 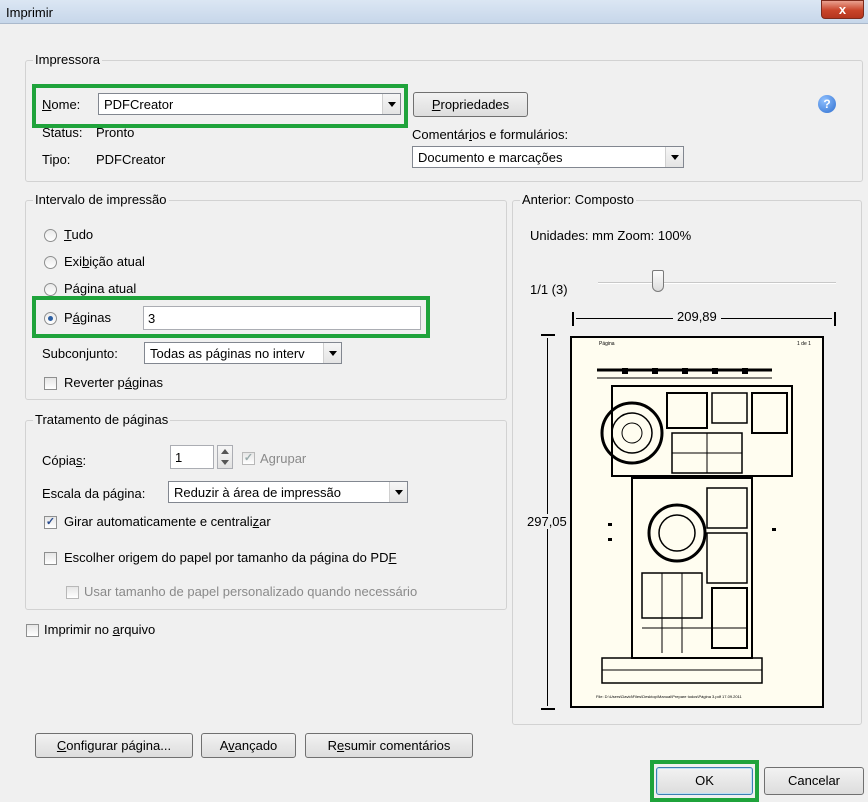 What do you see at coordinates (50, 235) in the screenshot?
I see `radio-all` at bounding box center [50, 235].